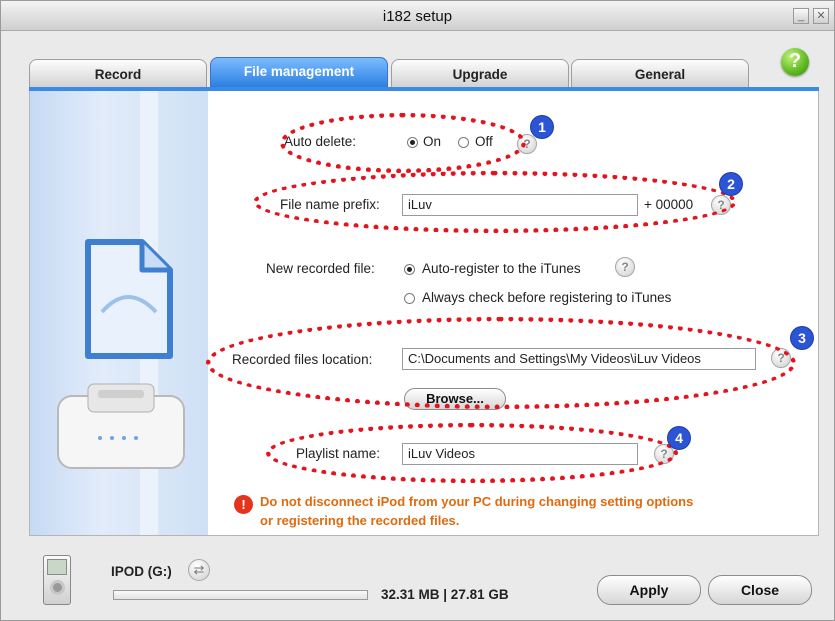 Image resolution: width=835 pixels, height=621 pixels. What do you see at coordinates (649, 590) in the screenshot?
I see `apply-button: Apply` at bounding box center [649, 590].